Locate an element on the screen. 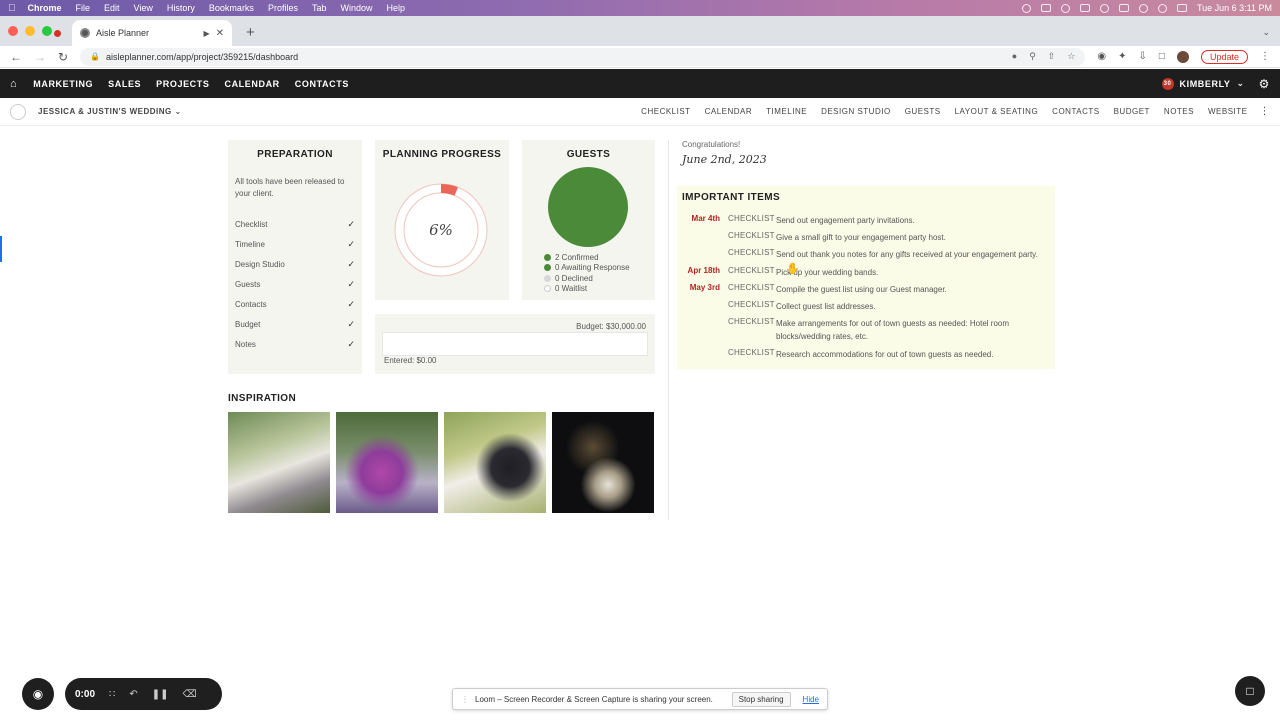 The image size is (1280, 720). update-button: Update is located at coordinates (1224, 56).